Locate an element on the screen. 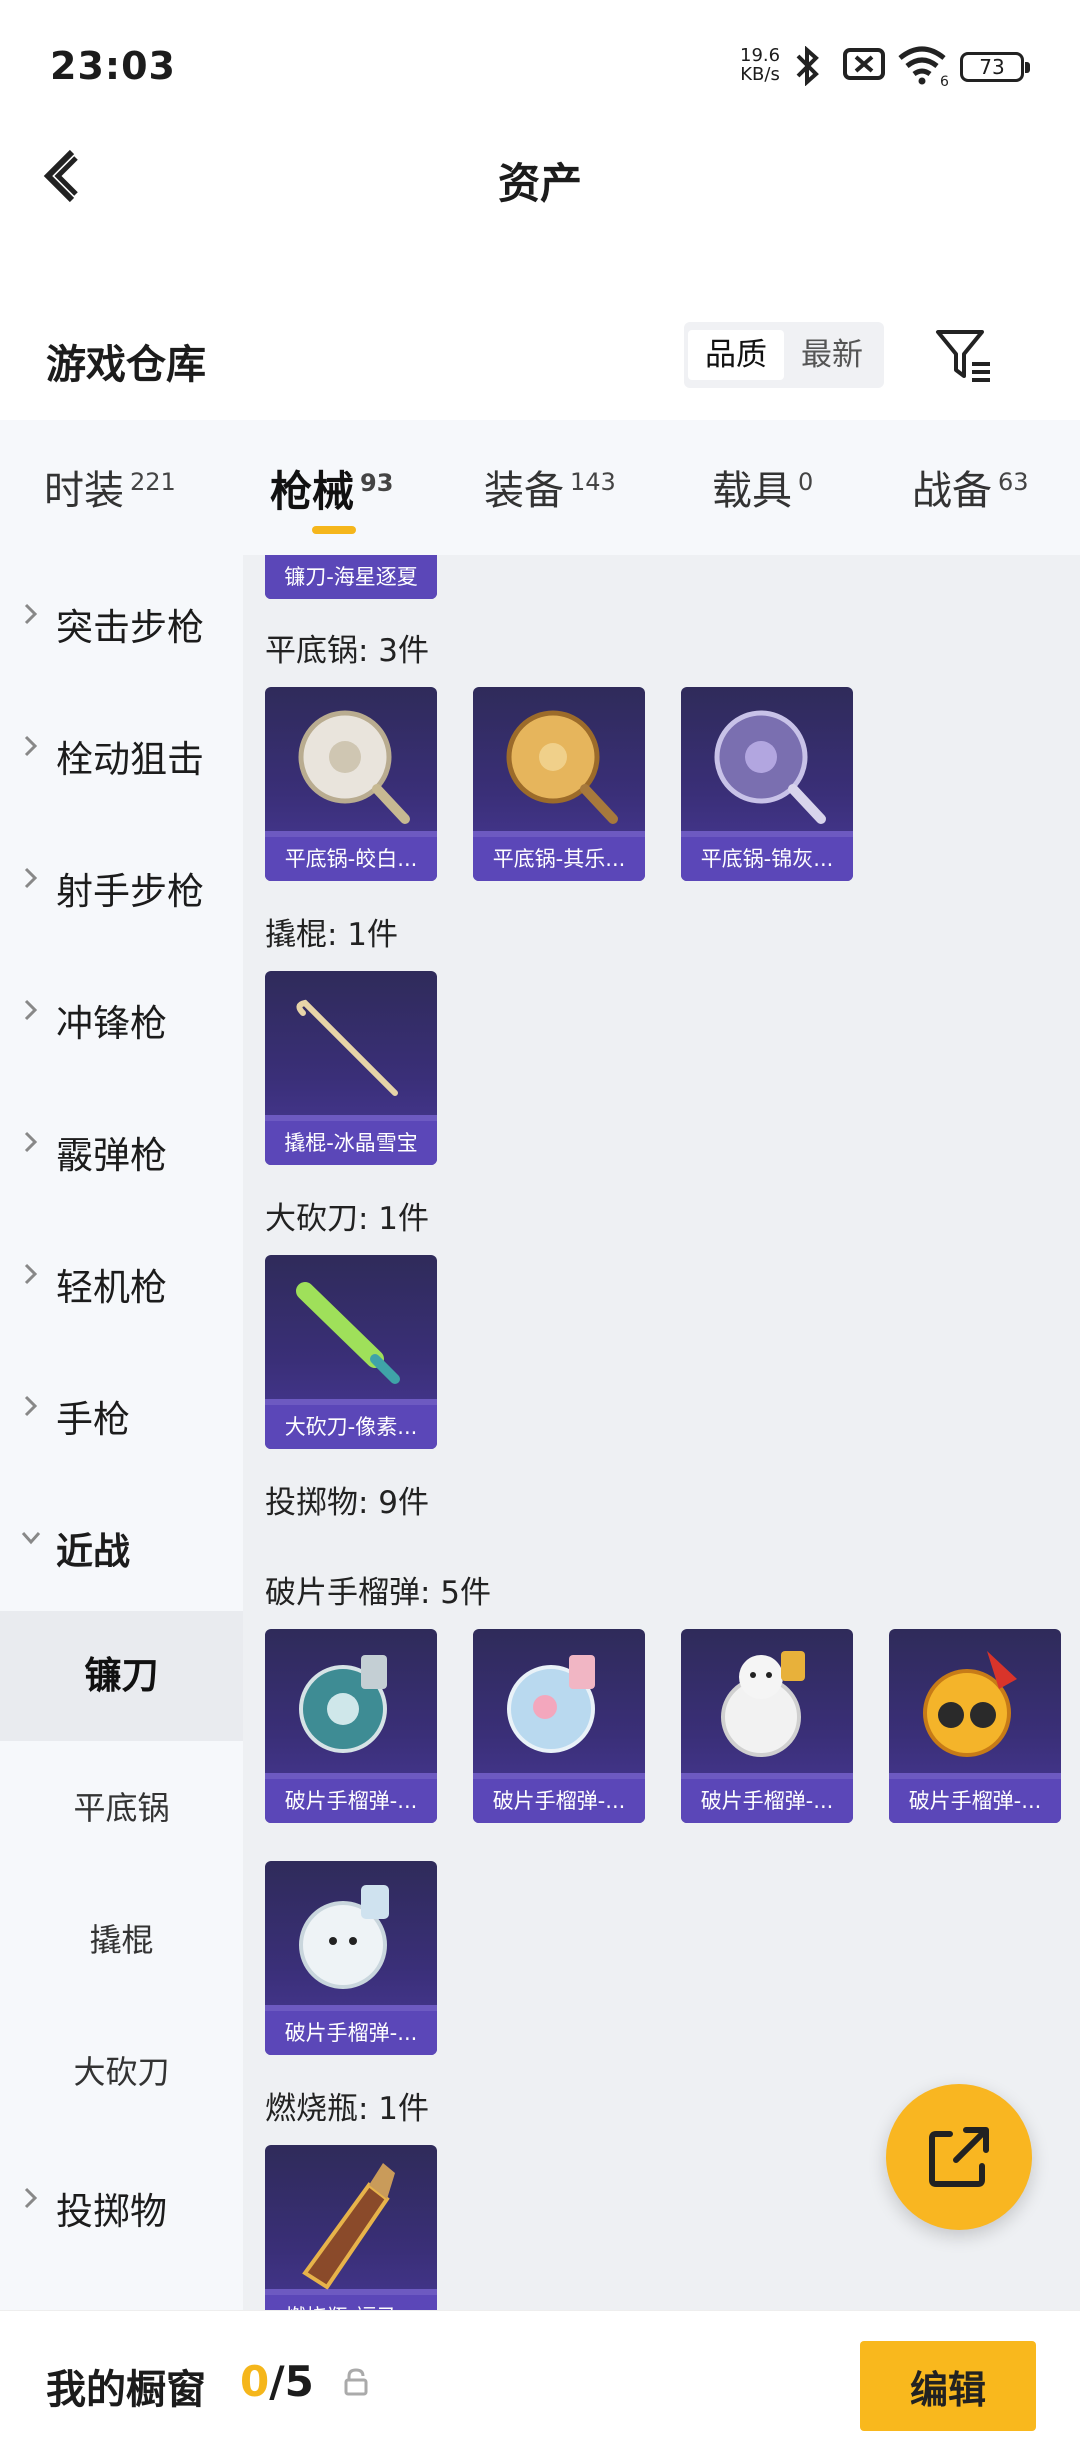 The height and width of the screenshot is (2461, 1080). share-out-icon is located at coordinates (959, 2157).